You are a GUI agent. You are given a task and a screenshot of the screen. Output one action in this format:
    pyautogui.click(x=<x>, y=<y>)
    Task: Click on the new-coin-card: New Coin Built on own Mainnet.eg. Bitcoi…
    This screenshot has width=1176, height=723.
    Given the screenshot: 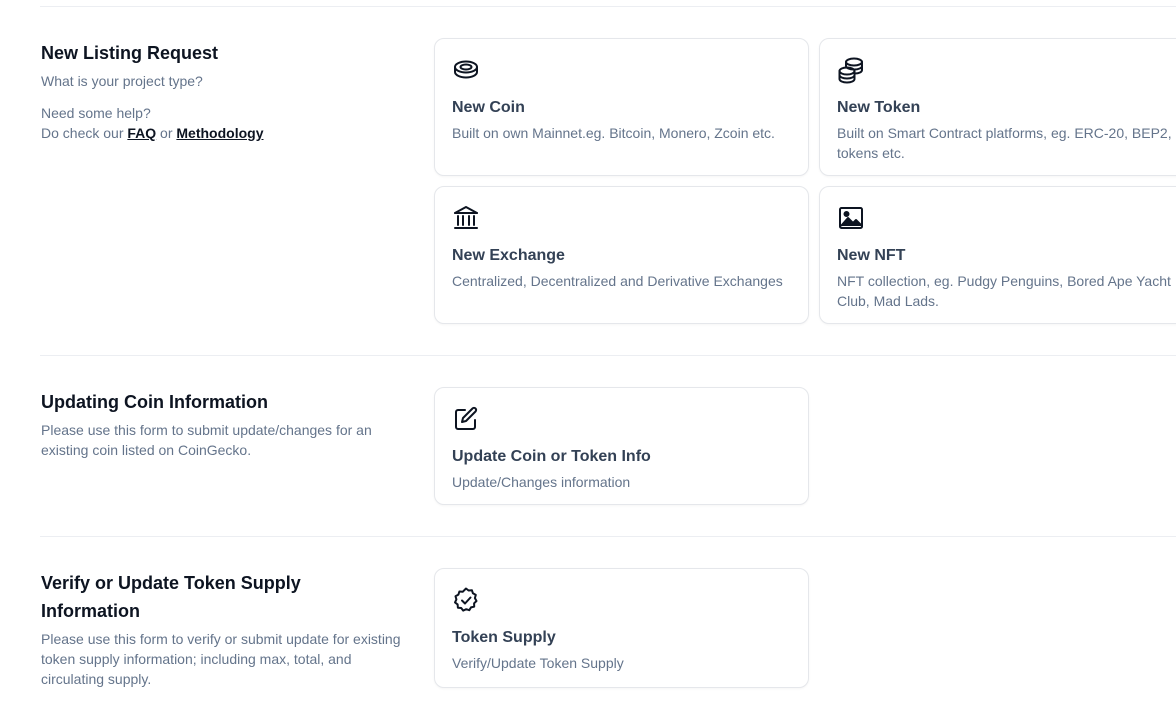 What is the action you would take?
    pyautogui.click(x=621, y=107)
    